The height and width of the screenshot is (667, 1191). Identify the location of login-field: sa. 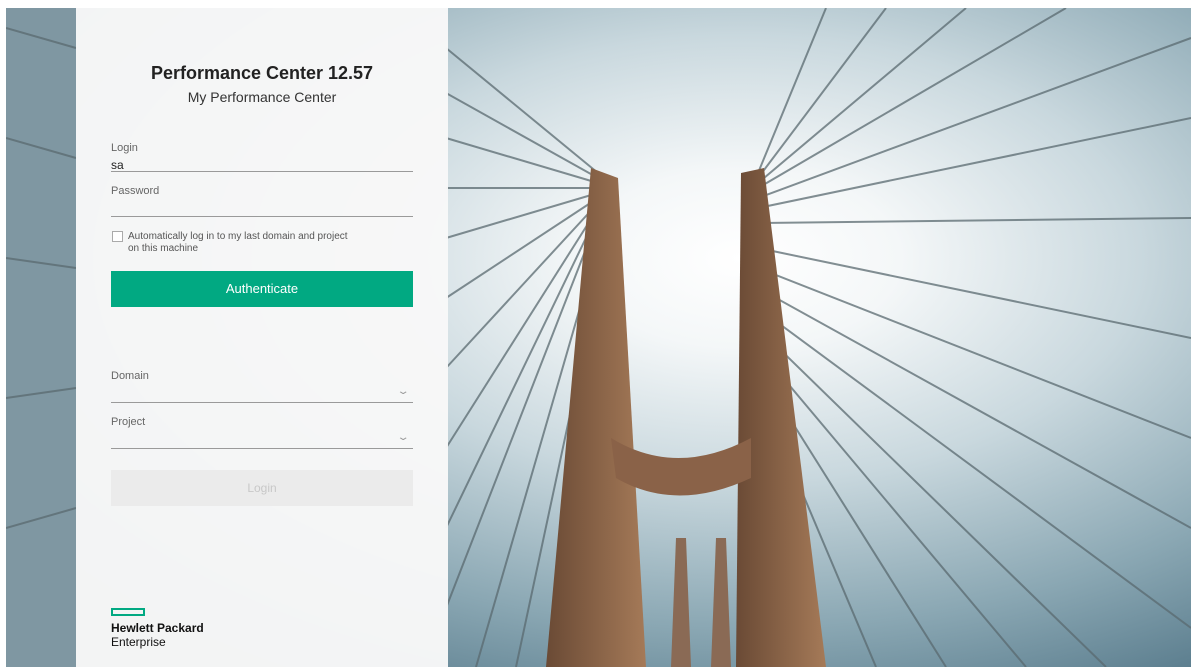
(117, 165).